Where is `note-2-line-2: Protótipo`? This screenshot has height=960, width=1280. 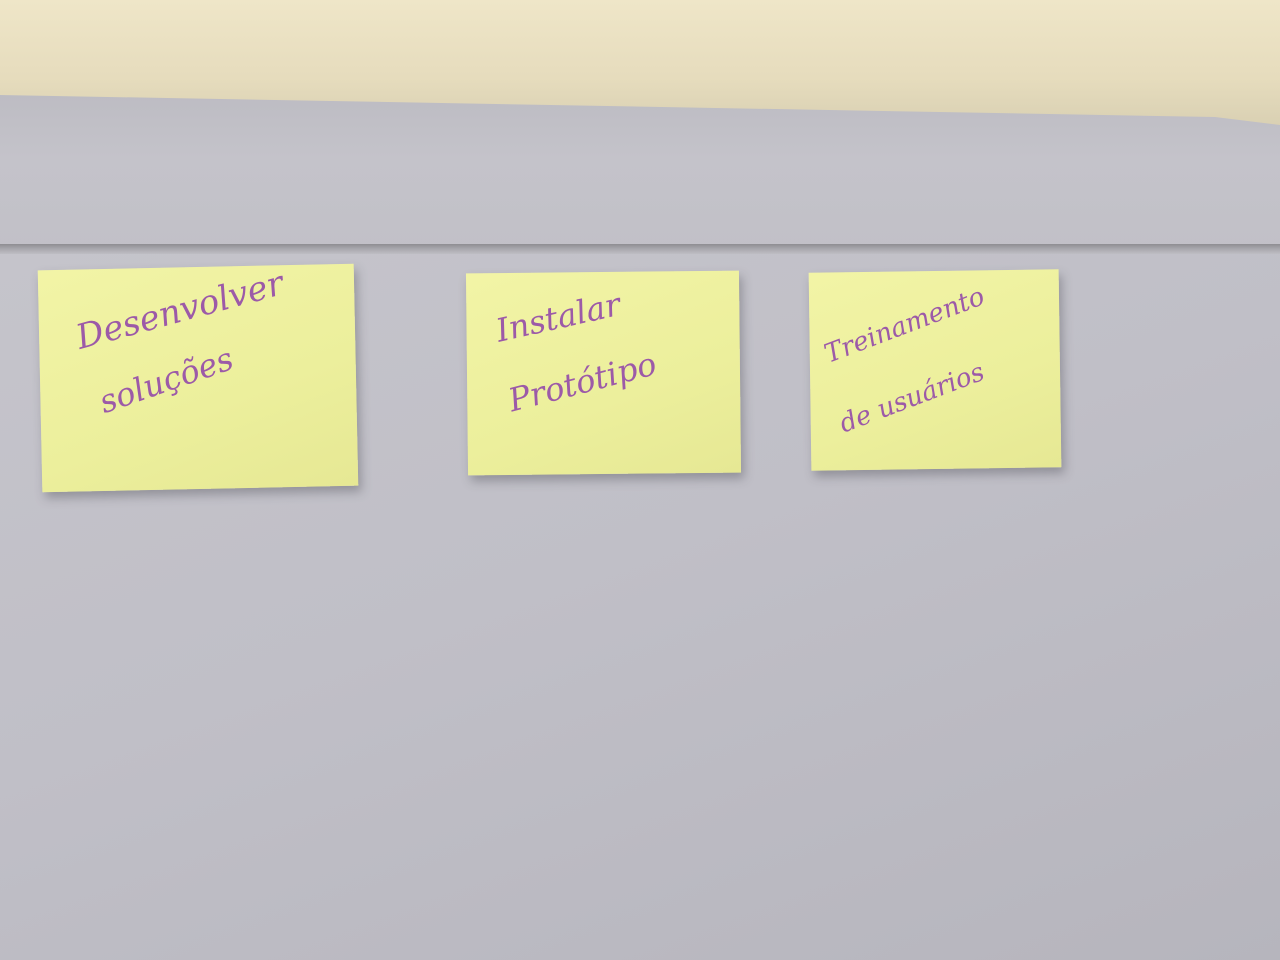
note-2-line-2: Protótipo is located at coordinates (582, 382).